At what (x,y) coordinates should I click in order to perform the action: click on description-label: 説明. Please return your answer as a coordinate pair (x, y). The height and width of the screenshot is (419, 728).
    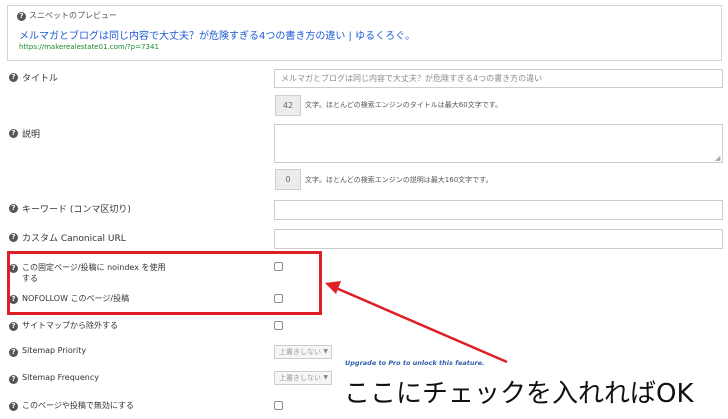
    Looking at the image, I should click on (31, 135).